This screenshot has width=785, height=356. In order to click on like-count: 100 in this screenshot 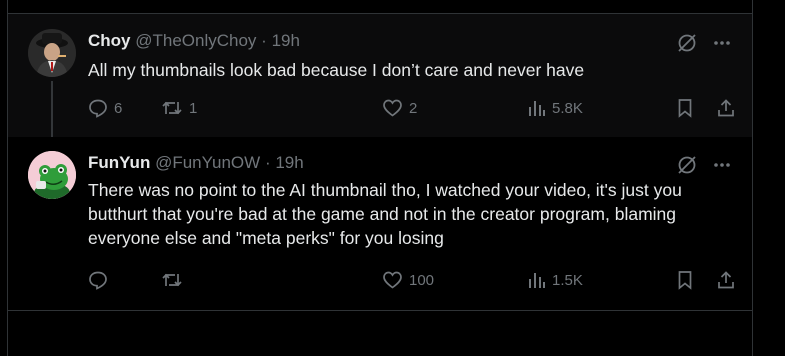, I will do `click(422, 280)`.